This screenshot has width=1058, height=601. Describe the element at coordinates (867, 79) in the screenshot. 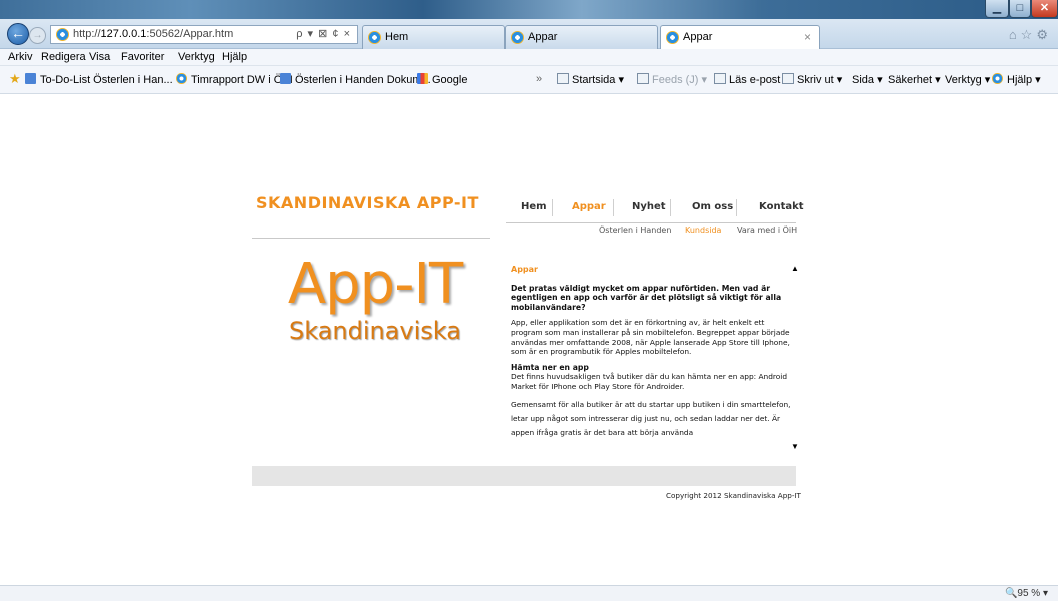

I see `cmd-sida: Sida ▾` at that location.